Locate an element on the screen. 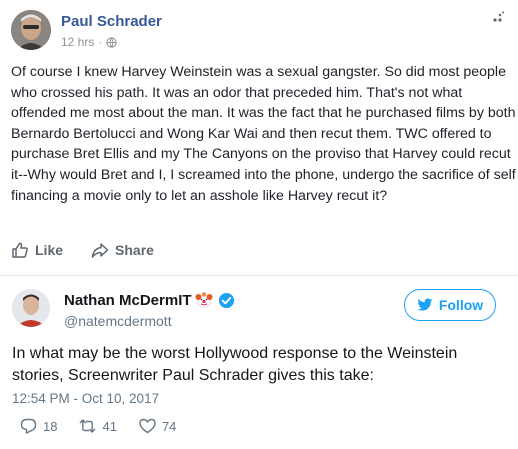  tweet-stats: 18 41 74 is located at coordinates (98, 426).